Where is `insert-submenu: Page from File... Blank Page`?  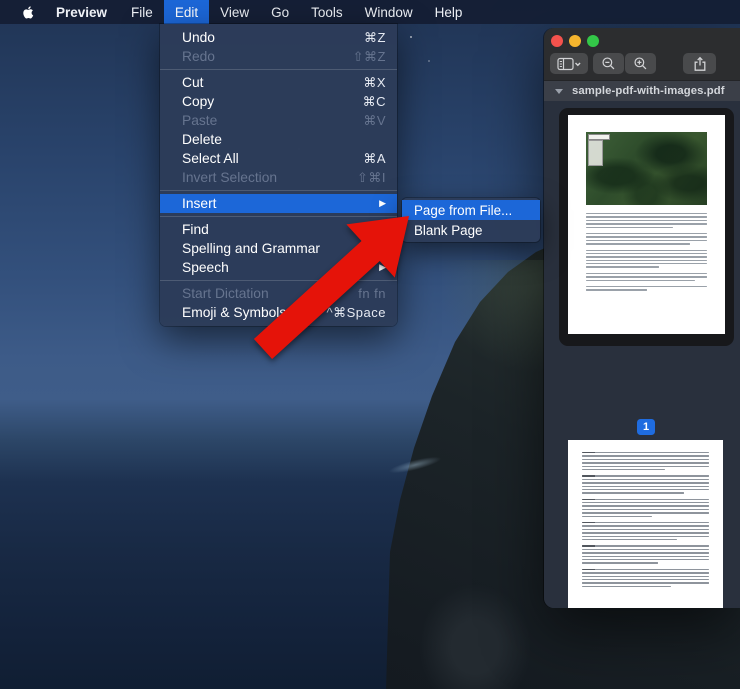
insert-submenu: Page from File... Blank Page is located at coordinates (471, 220).